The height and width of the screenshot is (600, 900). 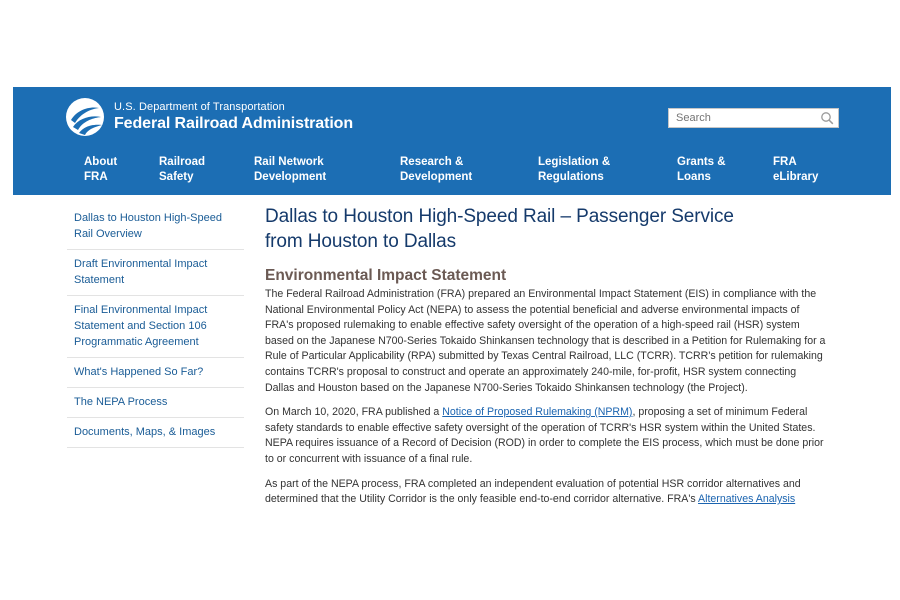 What do you see at coordinates (85, 117) in the screenshot?
I see `dot-logo-icon` at bounding box center [85, 117].